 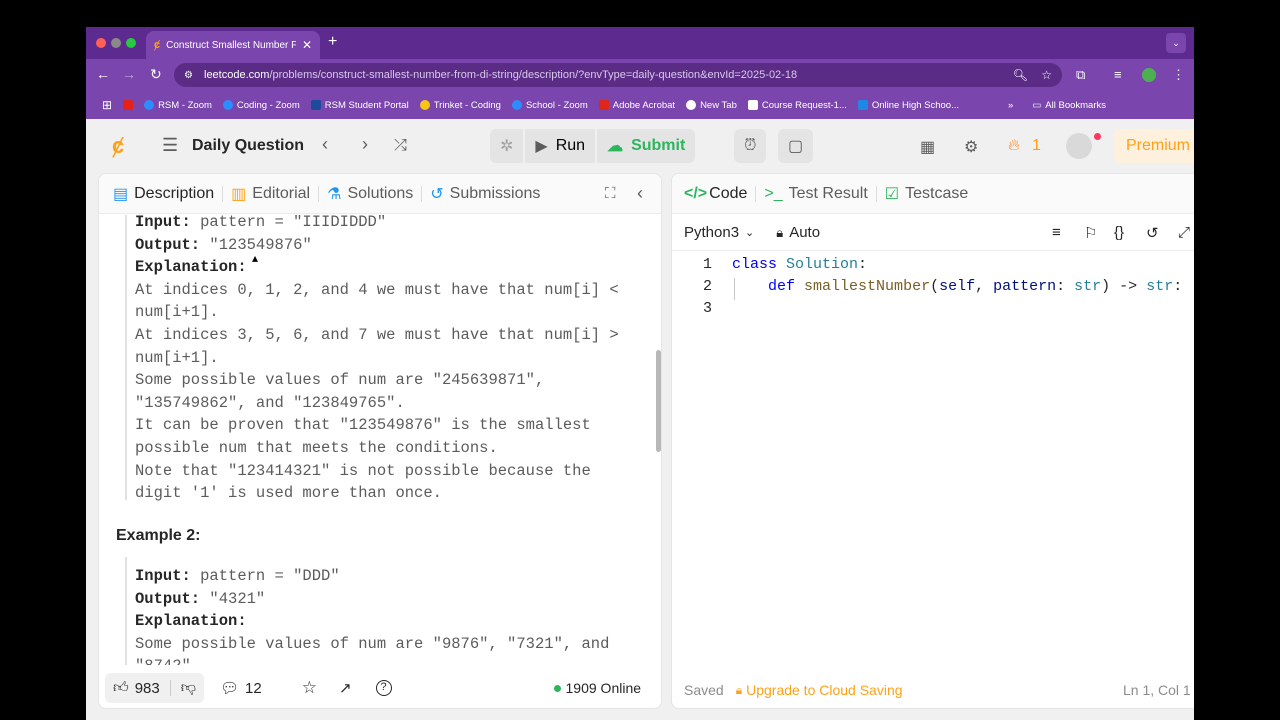 What do you see at coordinates (188, 75) in the screenshot?
I see `site-info-icon: ⚙` at bounding box center [188, 75].